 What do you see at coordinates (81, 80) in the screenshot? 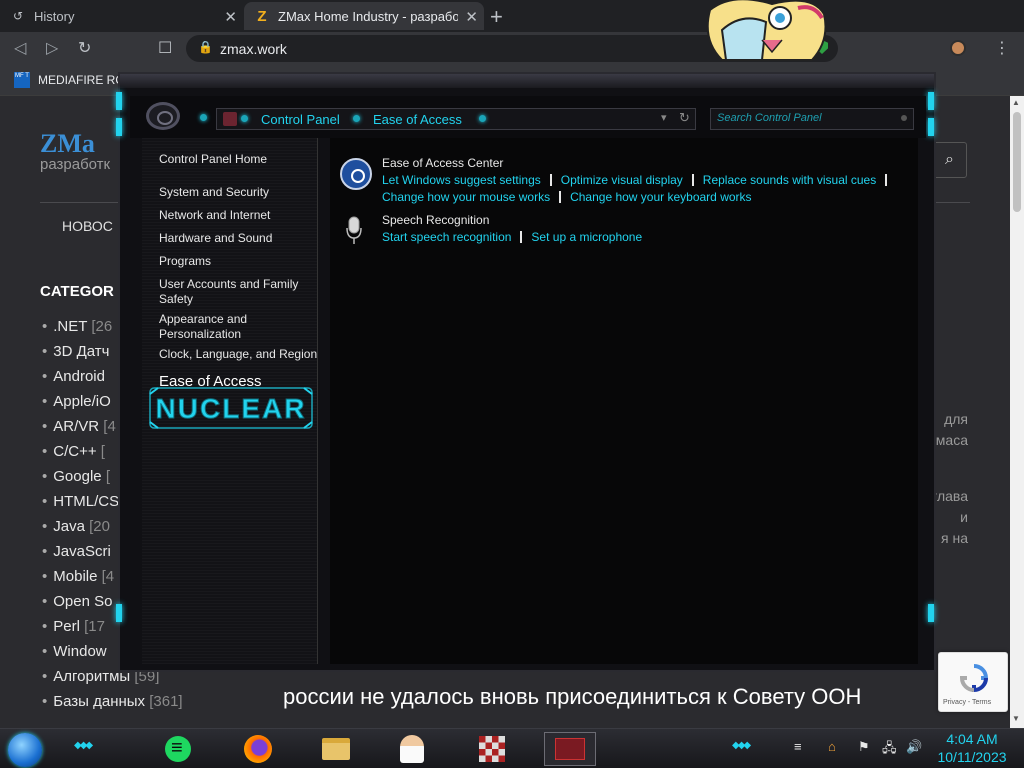
I see `bookmark-label: MEDIAFIRE RO` at bounding box center [81, 80].